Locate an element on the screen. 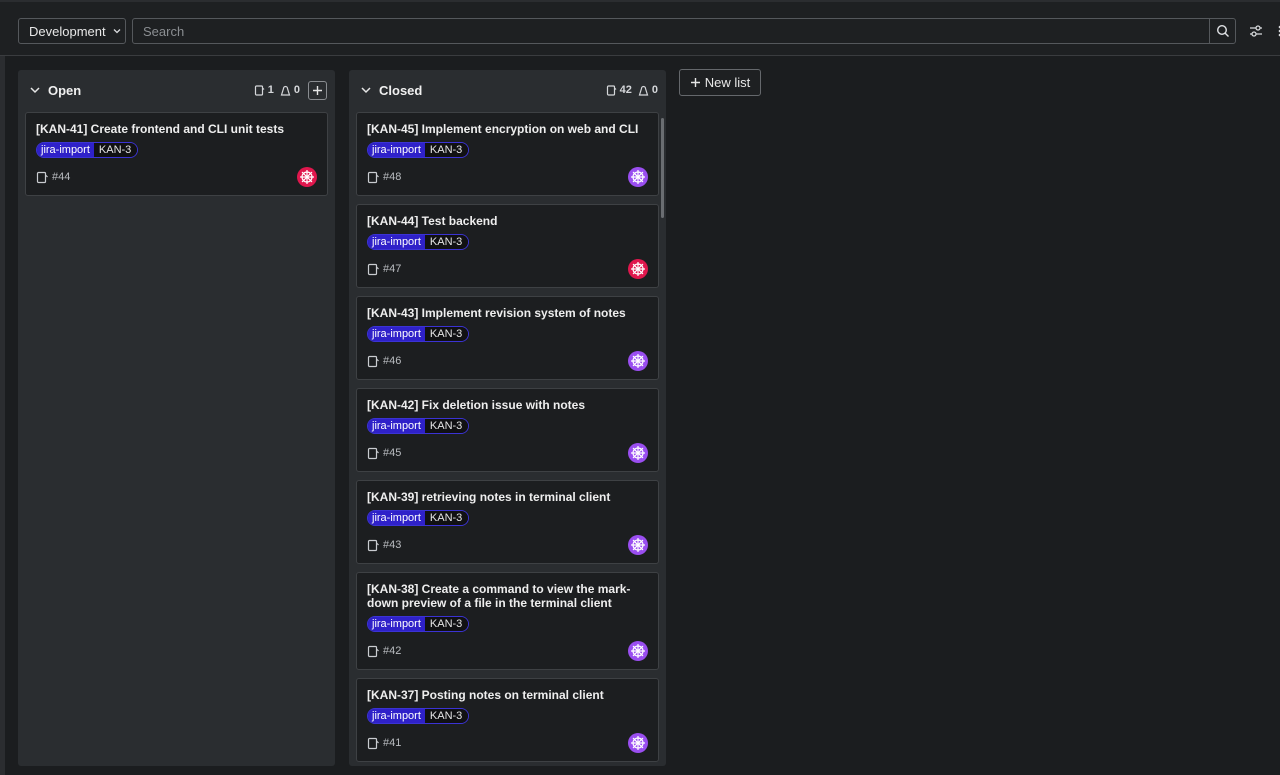 The image size is (1280, 775). add-issue-button is located at coordinates (317, 90).